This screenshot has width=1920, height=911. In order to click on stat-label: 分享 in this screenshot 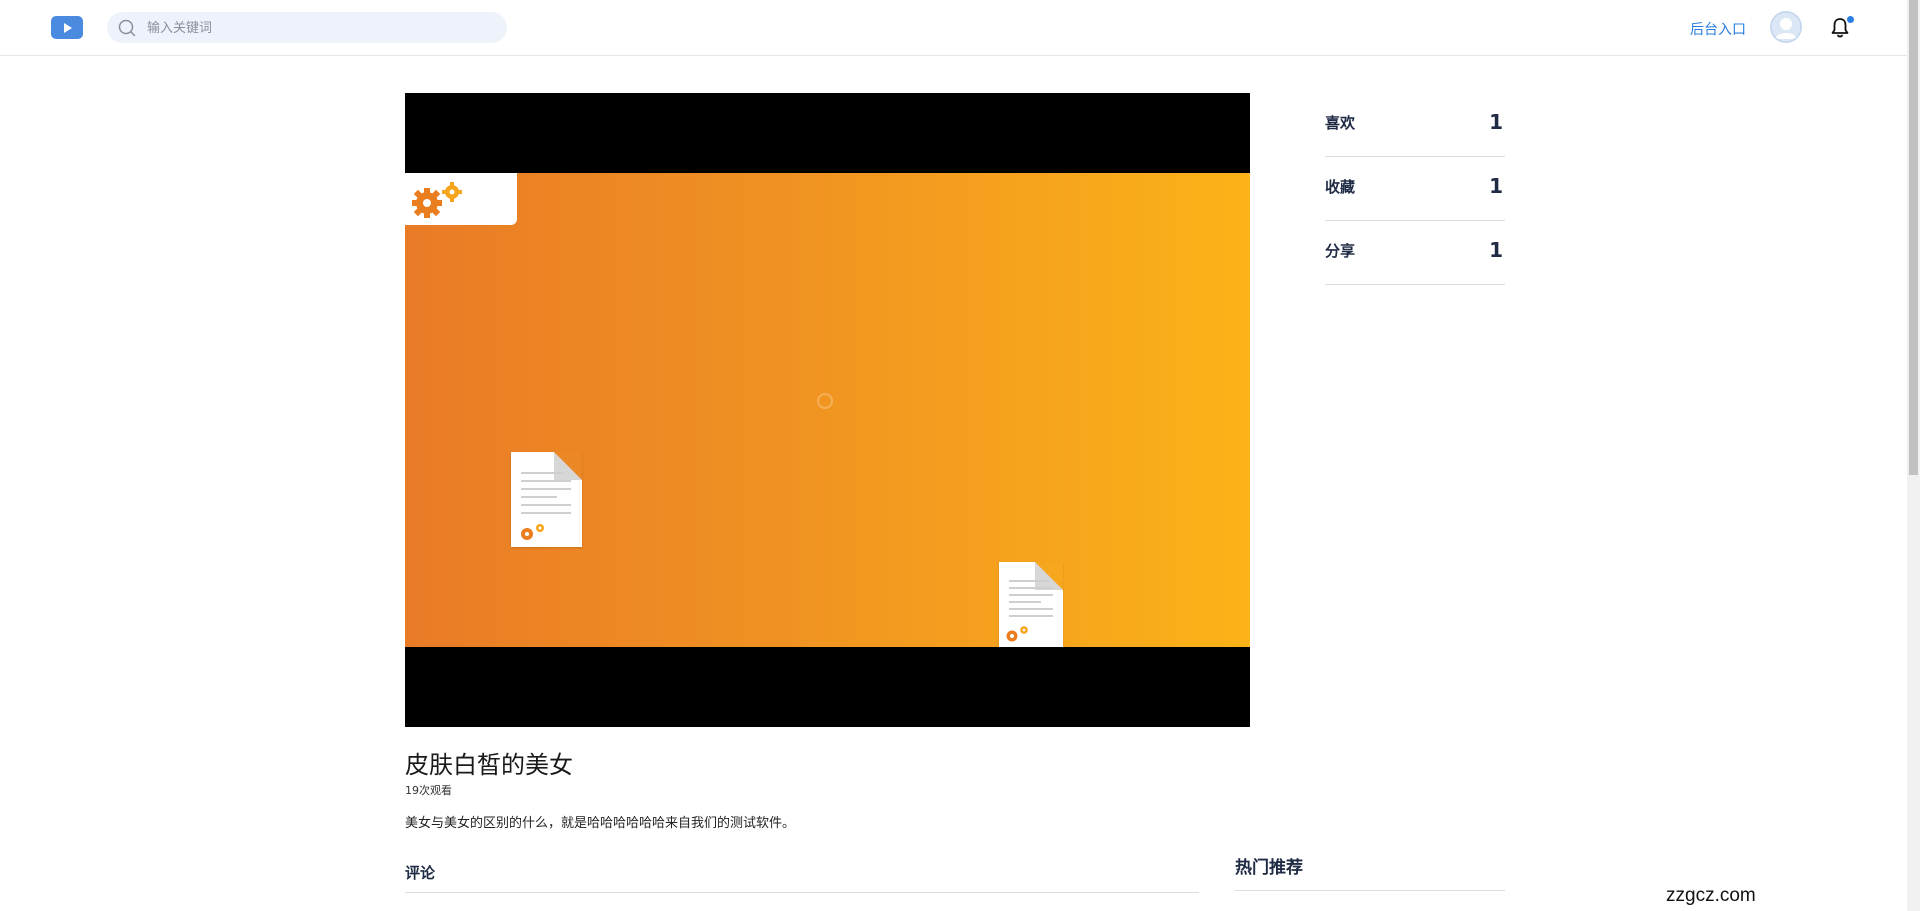, I will do `click(1340, 251)`.